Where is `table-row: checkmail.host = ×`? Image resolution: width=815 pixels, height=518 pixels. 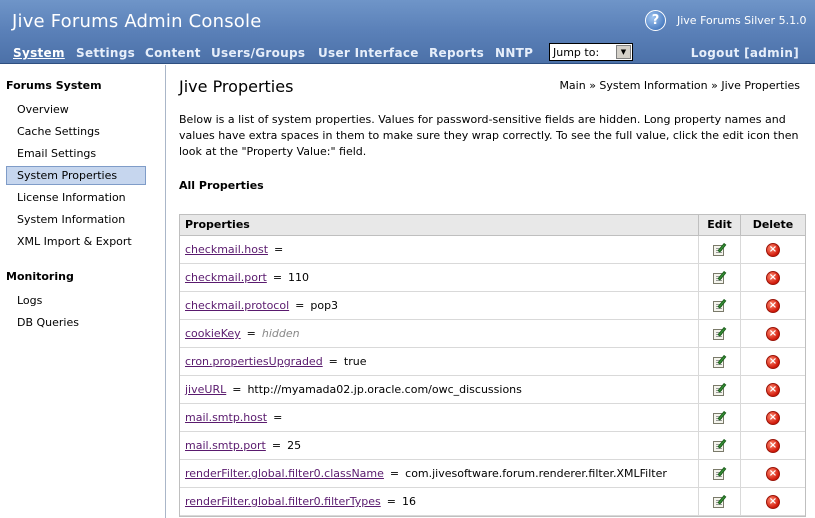 table-row: checkmail.host = × is located at coordinates (492, 250).